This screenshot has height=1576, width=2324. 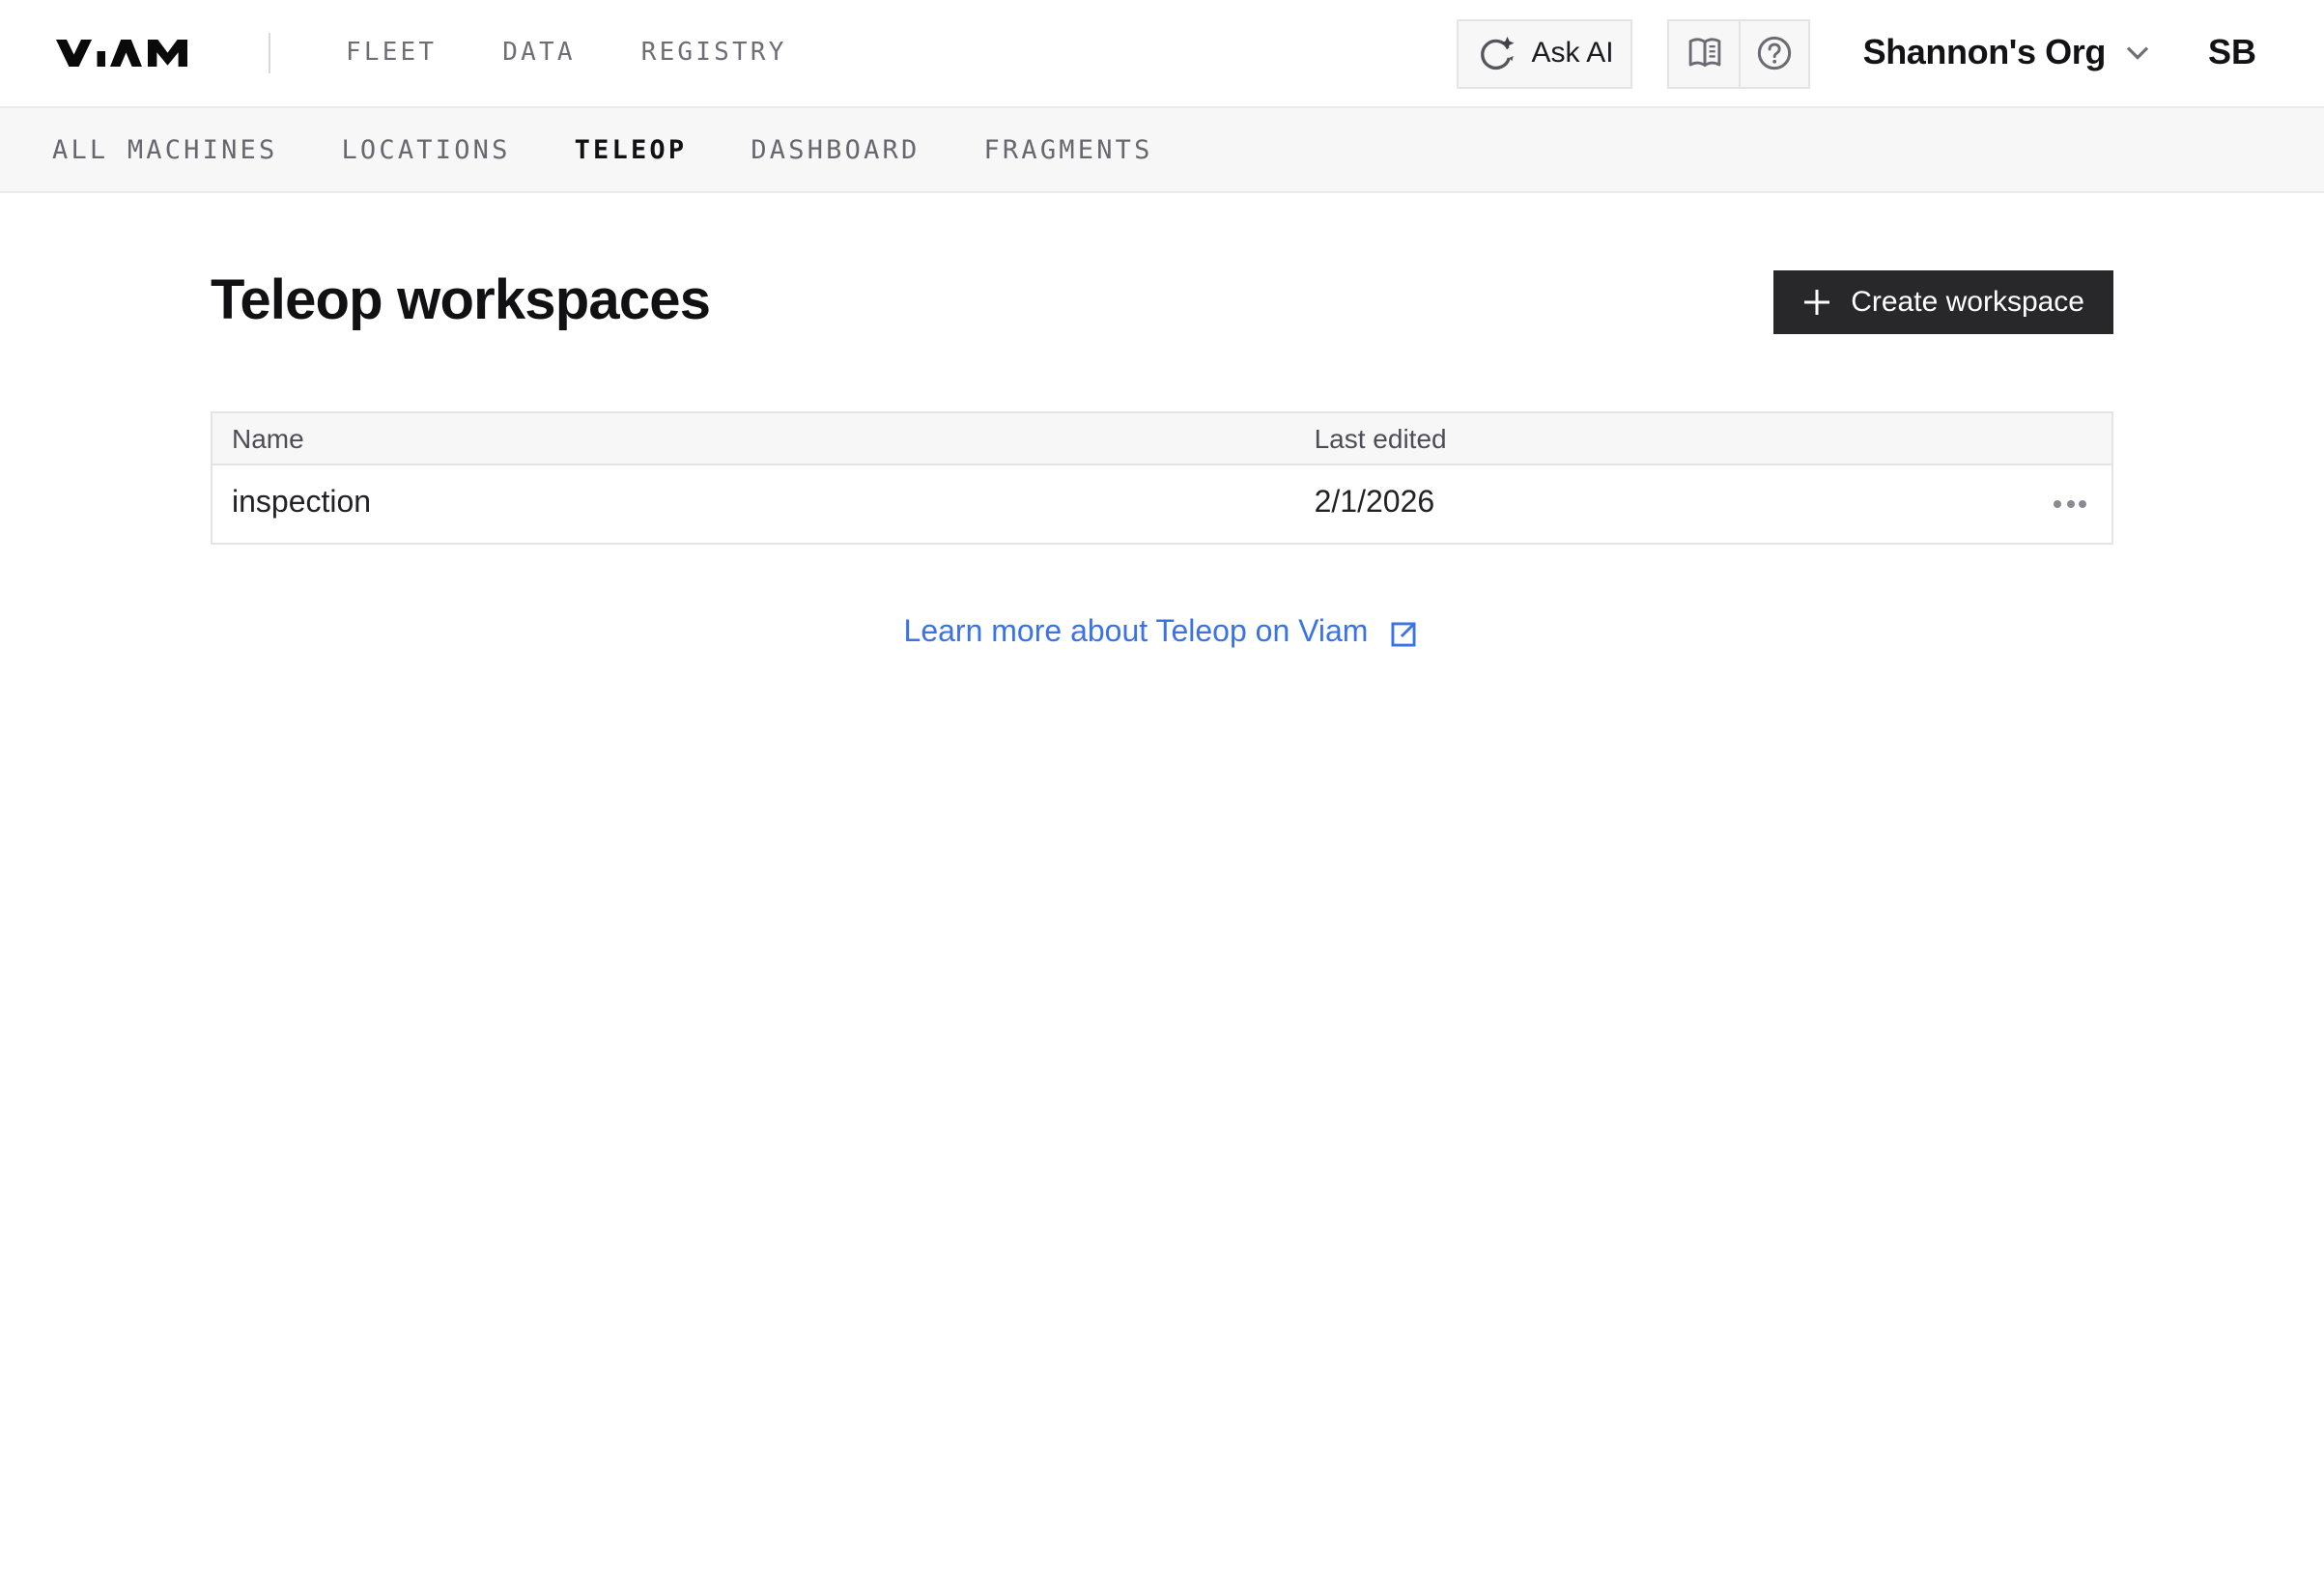 What do you see at coordinates (1162, 302) in the screenshot?
I see `content-header: Teleop workspaces Create workspace` at bounding box center [1162, 302].